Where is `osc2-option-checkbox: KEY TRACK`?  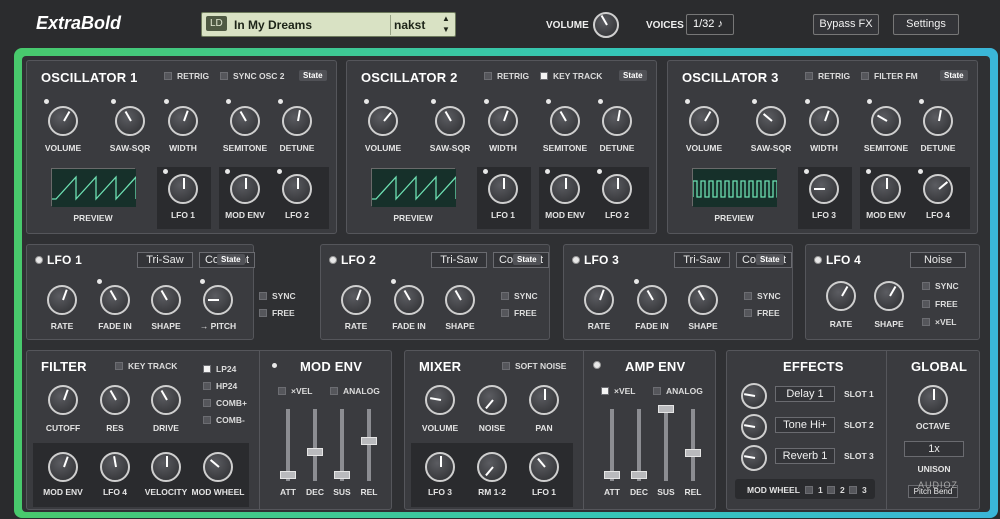 osc2-option-checkbox: KEY TRACK is located at coordinates (571, 76).